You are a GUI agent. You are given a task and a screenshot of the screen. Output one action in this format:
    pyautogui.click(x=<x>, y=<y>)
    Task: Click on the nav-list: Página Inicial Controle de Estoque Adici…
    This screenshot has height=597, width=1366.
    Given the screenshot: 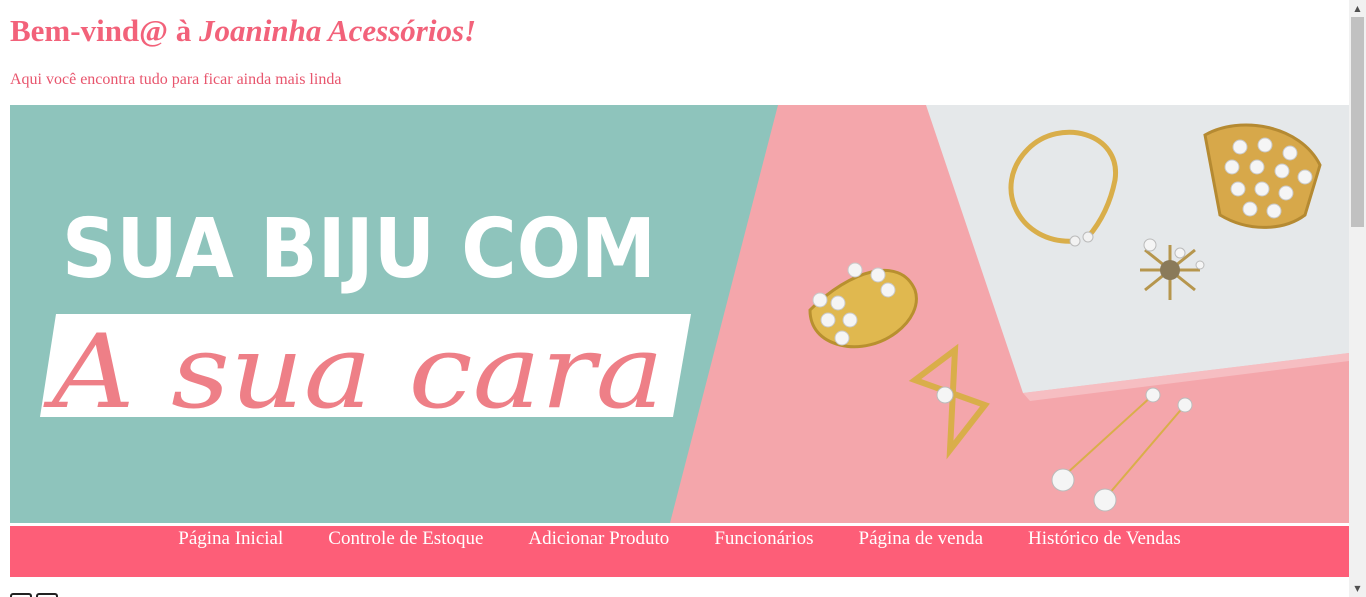 What is the action you would take?
    pyautogui.click(x=679, y=539)
    